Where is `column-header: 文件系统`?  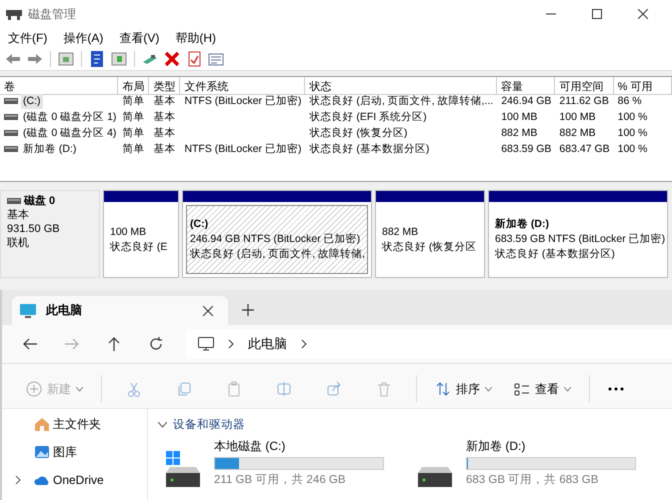
column-header: 文件系统 is located at coordinates (243, 86).